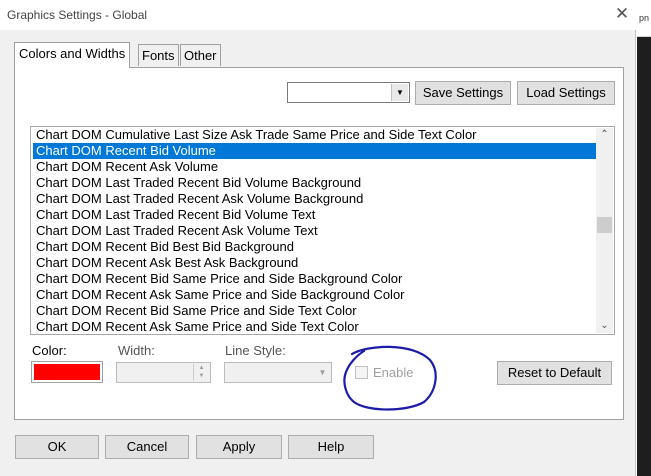 This screenshot has width=651, height=476. What do you see at coordinates (348, 92) in the screenshot?
I see `settings-combo: ▼` at bounding box center [348, 92].